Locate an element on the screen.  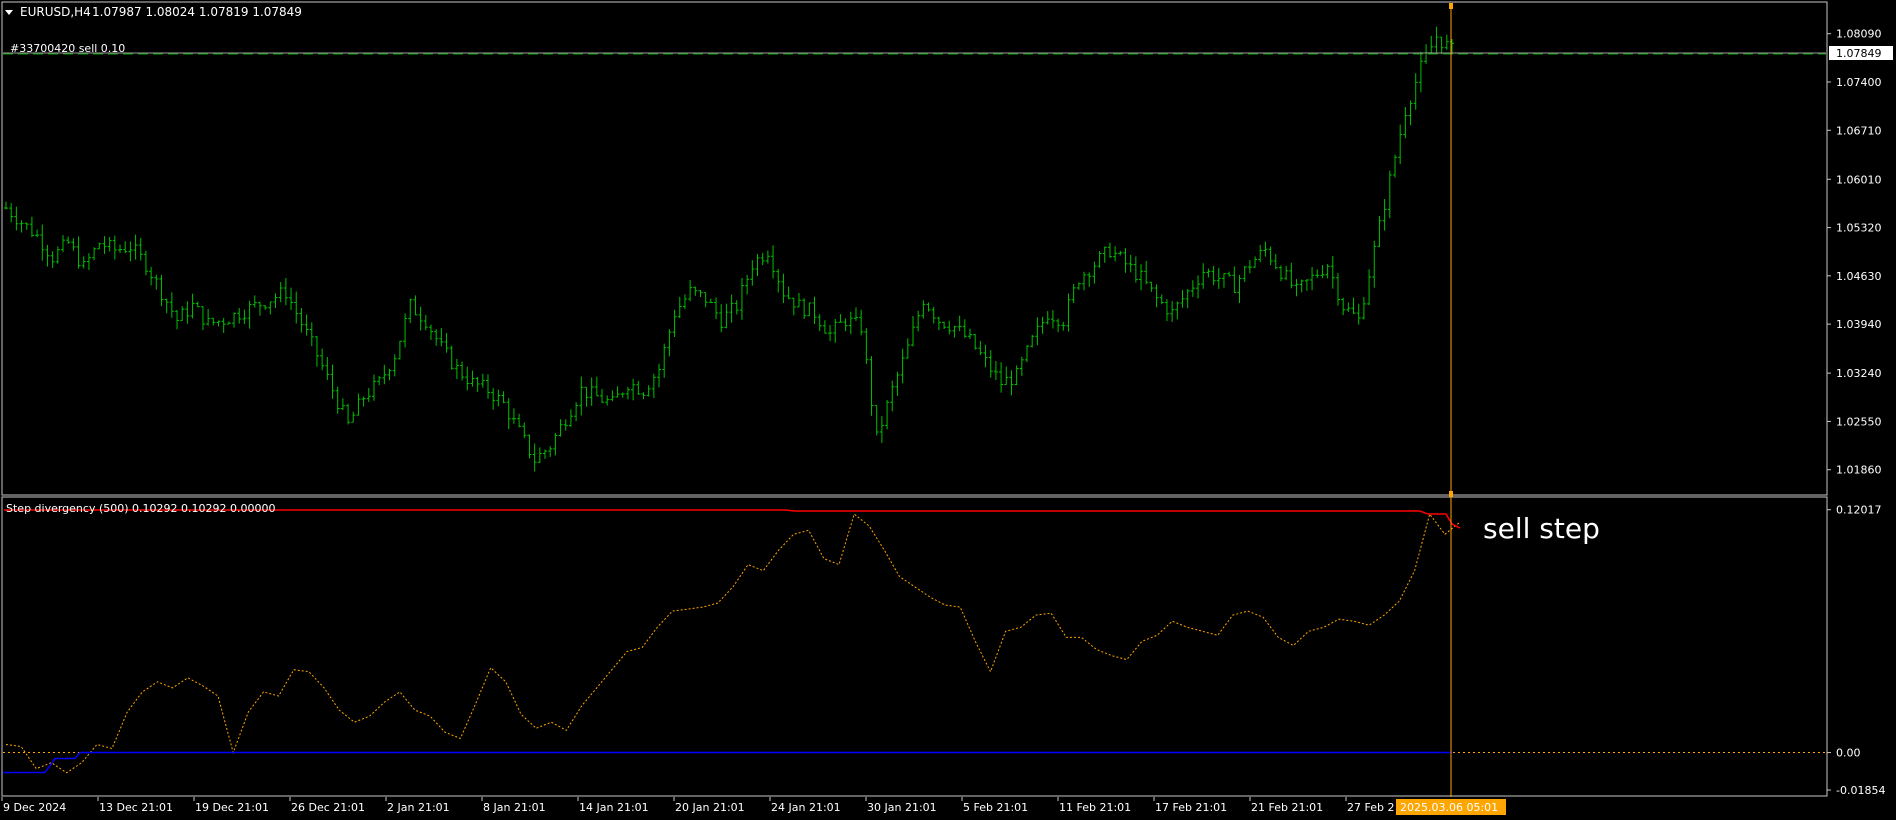
price-tick-label: 1.06710 is located at coordinates (1859, 130).